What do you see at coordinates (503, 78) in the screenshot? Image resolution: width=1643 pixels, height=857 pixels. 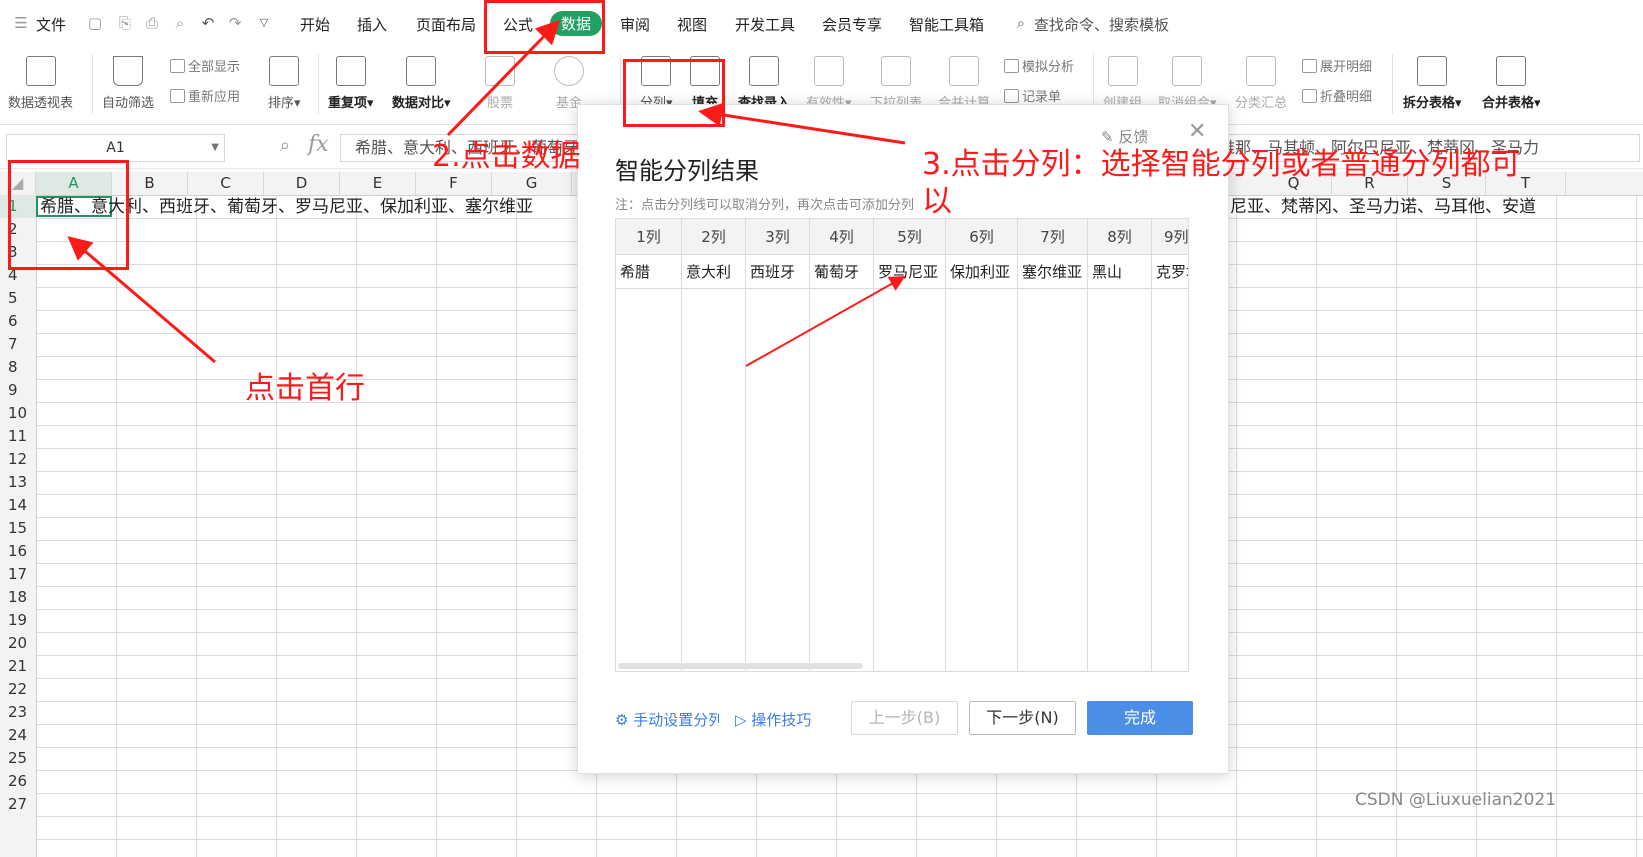 I see `arrow-to-data-tab` at bounding box center [503, 78].